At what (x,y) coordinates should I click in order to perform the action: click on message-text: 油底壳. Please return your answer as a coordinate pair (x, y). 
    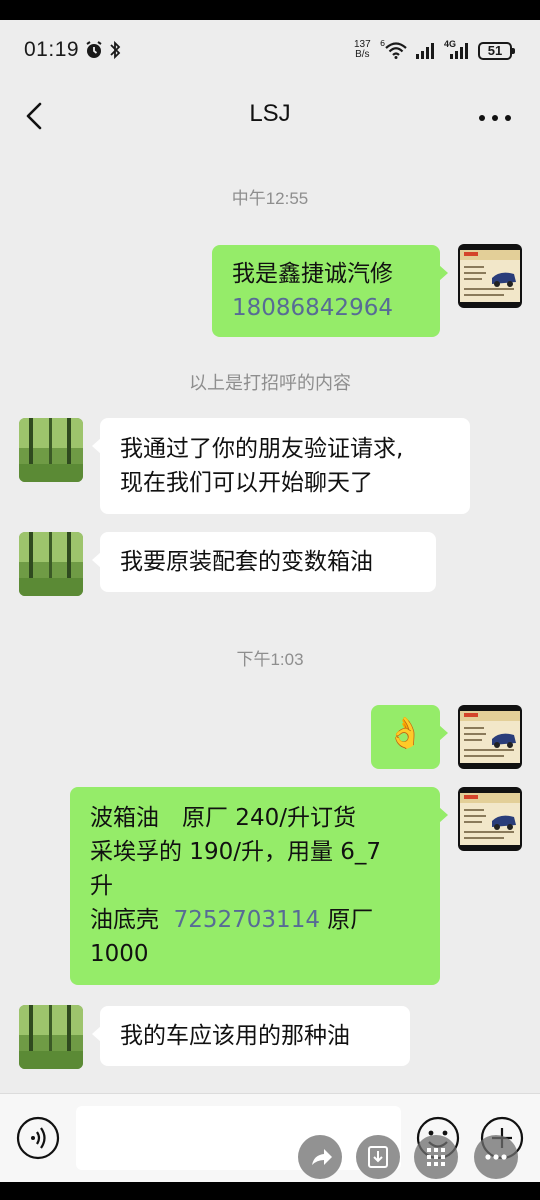
    Looking at the image, I should click on (132, 920).